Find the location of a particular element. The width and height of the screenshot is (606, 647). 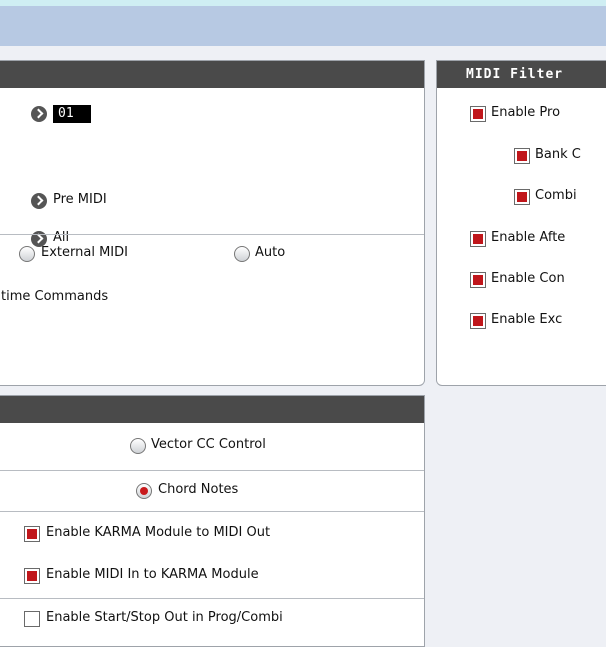

enable-control-change-label: Enable Con is located at coordinates (528, 278).